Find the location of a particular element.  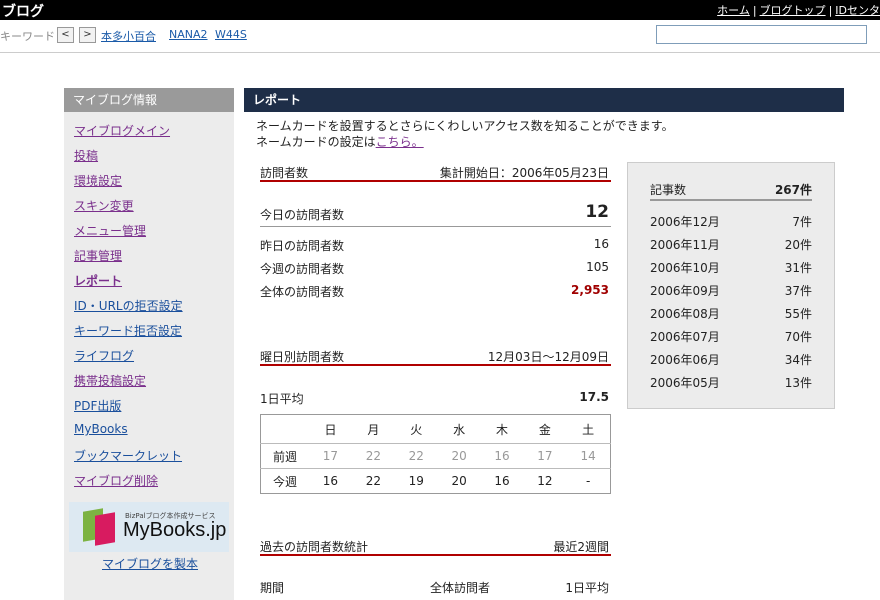

sidebar-item-label: キーワード拒否設定 is located at coordinates (128, 331).